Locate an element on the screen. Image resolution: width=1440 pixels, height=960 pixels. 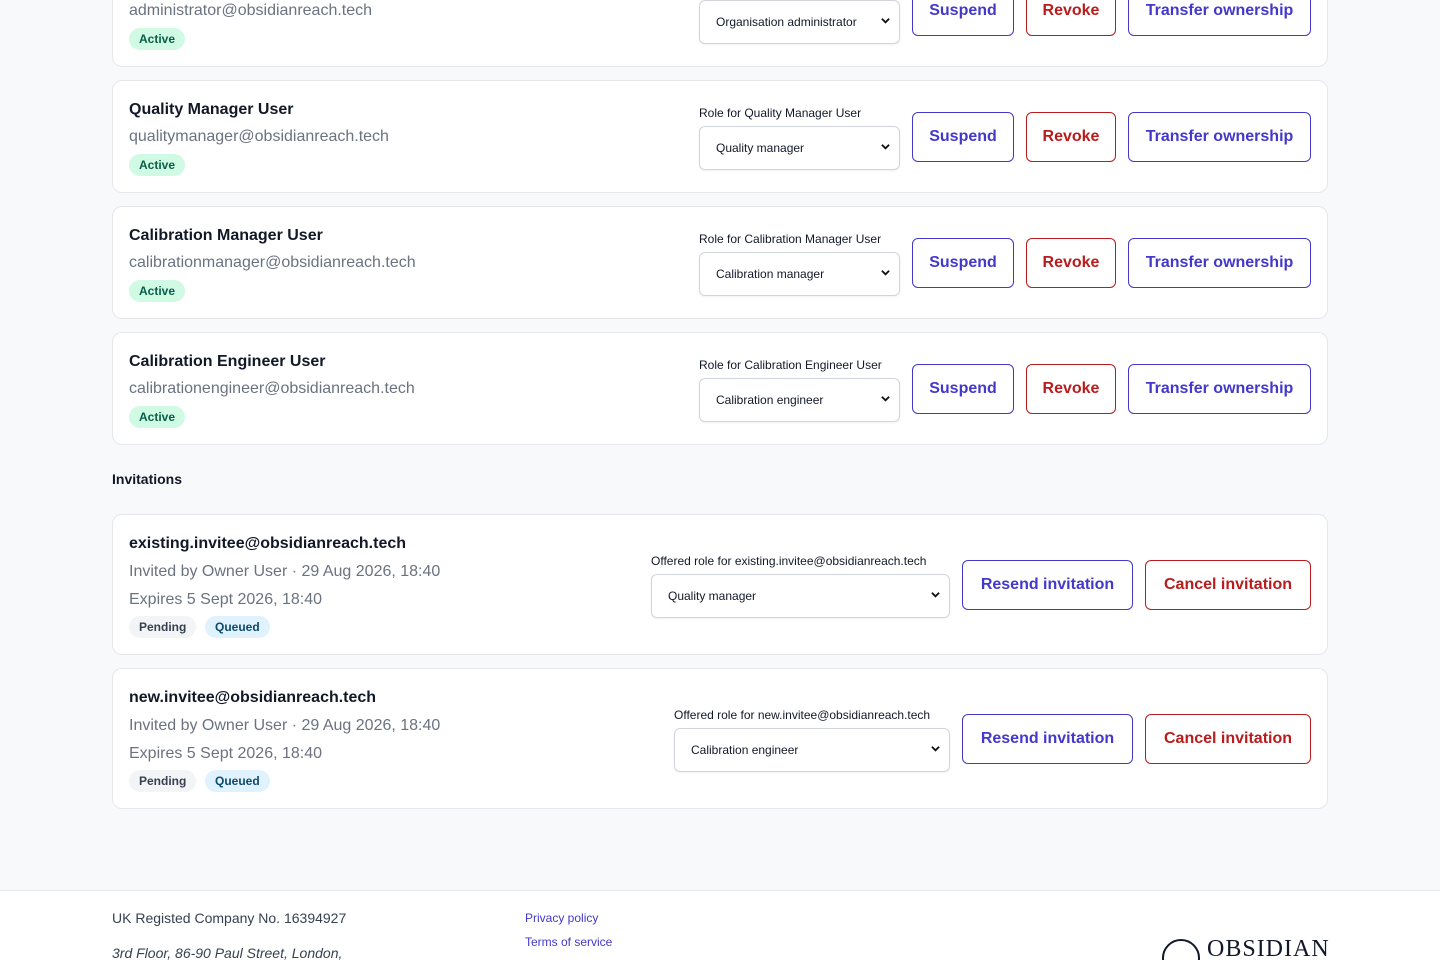
role-select: Calibration engineer is located at coordinates (799, 400).